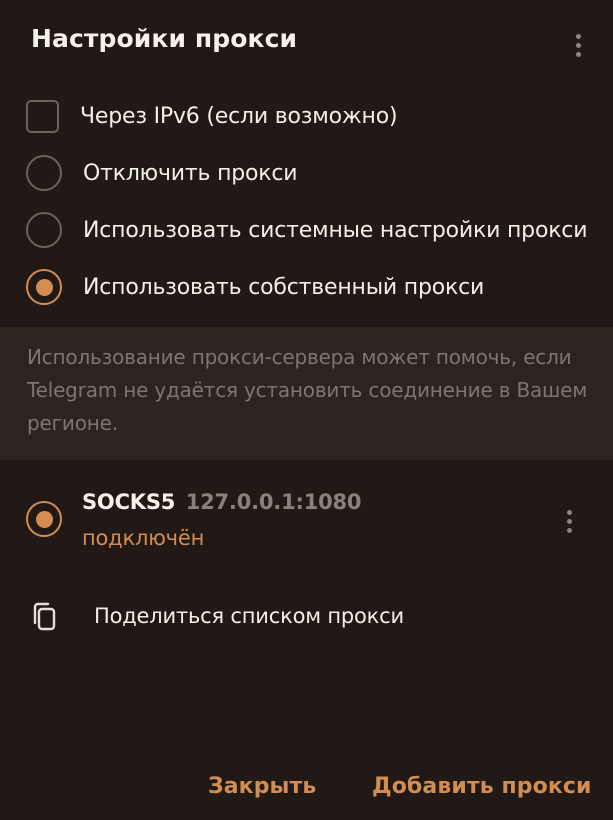 Image resolution: width=613 pixels, height=820 pixels. Describe the element at coordinates (239, 116) in the screenshot. I see `ipv6-checkbox-label: Через IPv6 (если возможно)` at that location.